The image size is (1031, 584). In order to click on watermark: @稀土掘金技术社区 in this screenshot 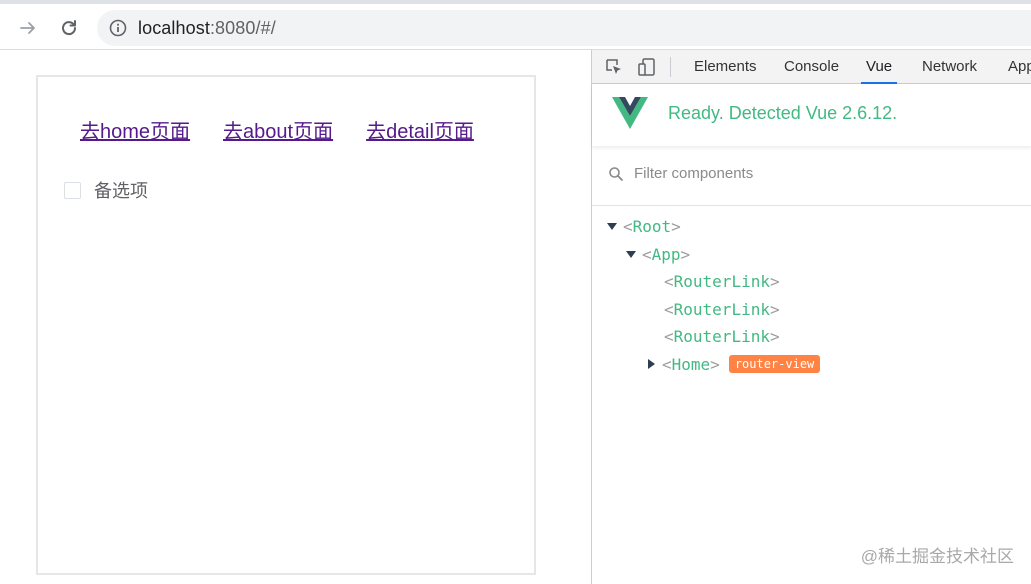, I will do `click(937, 556)`.